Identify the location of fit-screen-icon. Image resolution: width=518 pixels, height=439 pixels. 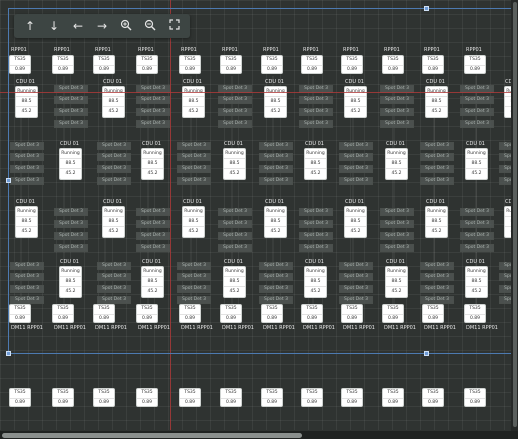
(174, 26).